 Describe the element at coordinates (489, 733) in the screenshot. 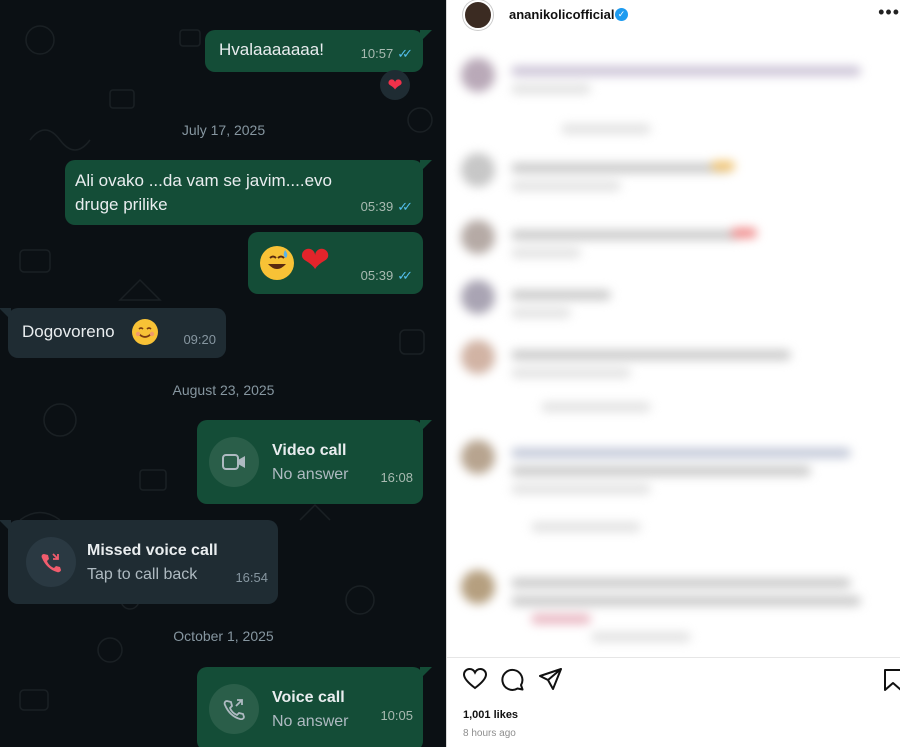

I see `post-timestamp: 8 hours ago` at that location.